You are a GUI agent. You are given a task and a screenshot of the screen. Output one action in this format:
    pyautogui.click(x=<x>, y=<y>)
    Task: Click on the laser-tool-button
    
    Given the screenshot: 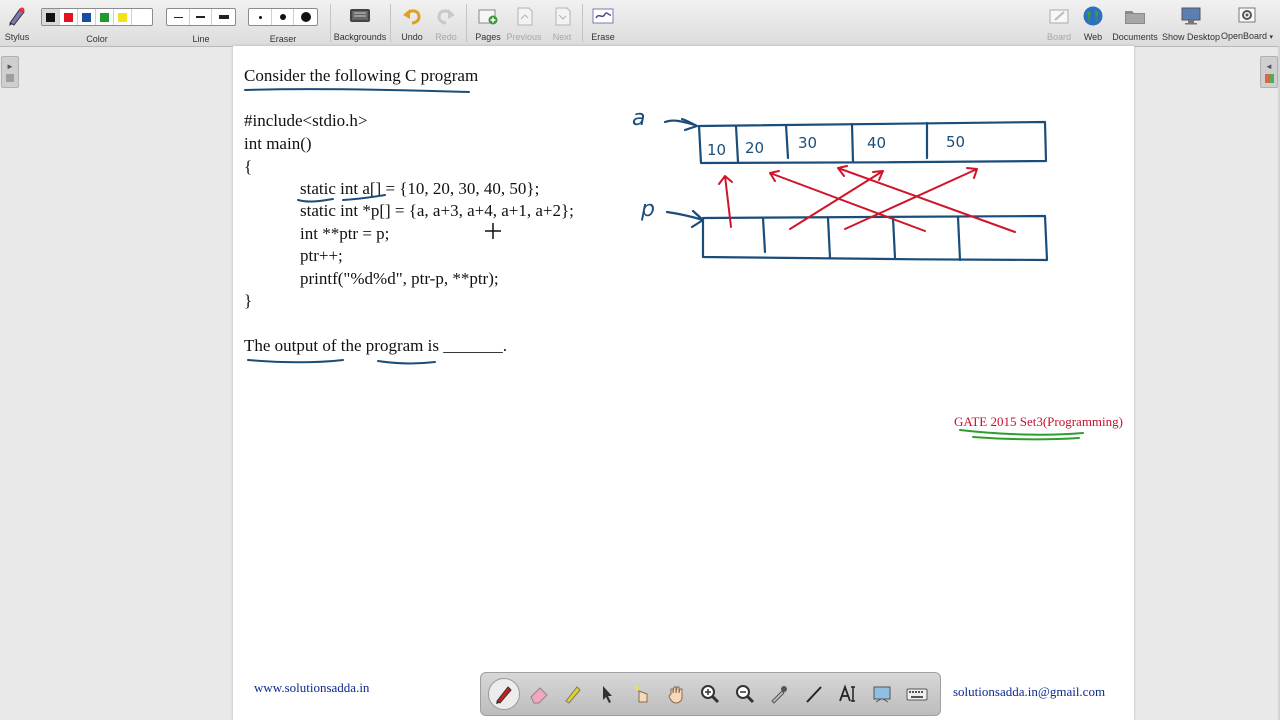 What is the action you would take?
    pyautogui.click(x=642, y=694)
    